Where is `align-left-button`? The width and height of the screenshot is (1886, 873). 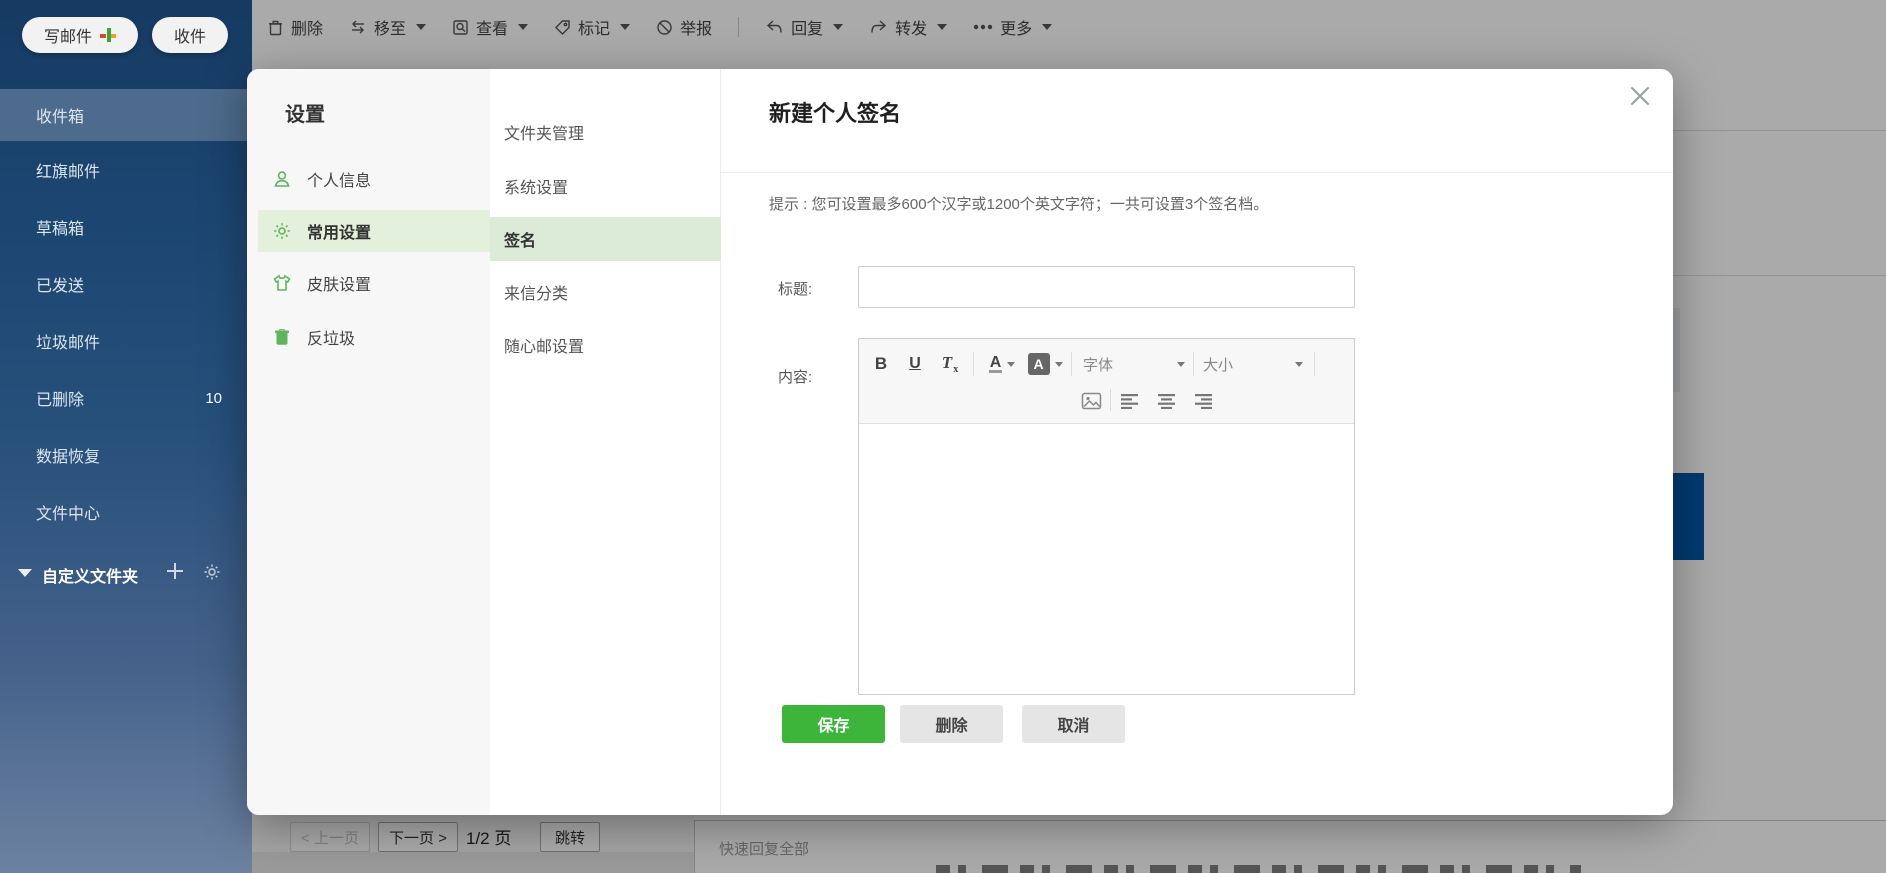 align-left-button is located at coordinates (1130, 401).